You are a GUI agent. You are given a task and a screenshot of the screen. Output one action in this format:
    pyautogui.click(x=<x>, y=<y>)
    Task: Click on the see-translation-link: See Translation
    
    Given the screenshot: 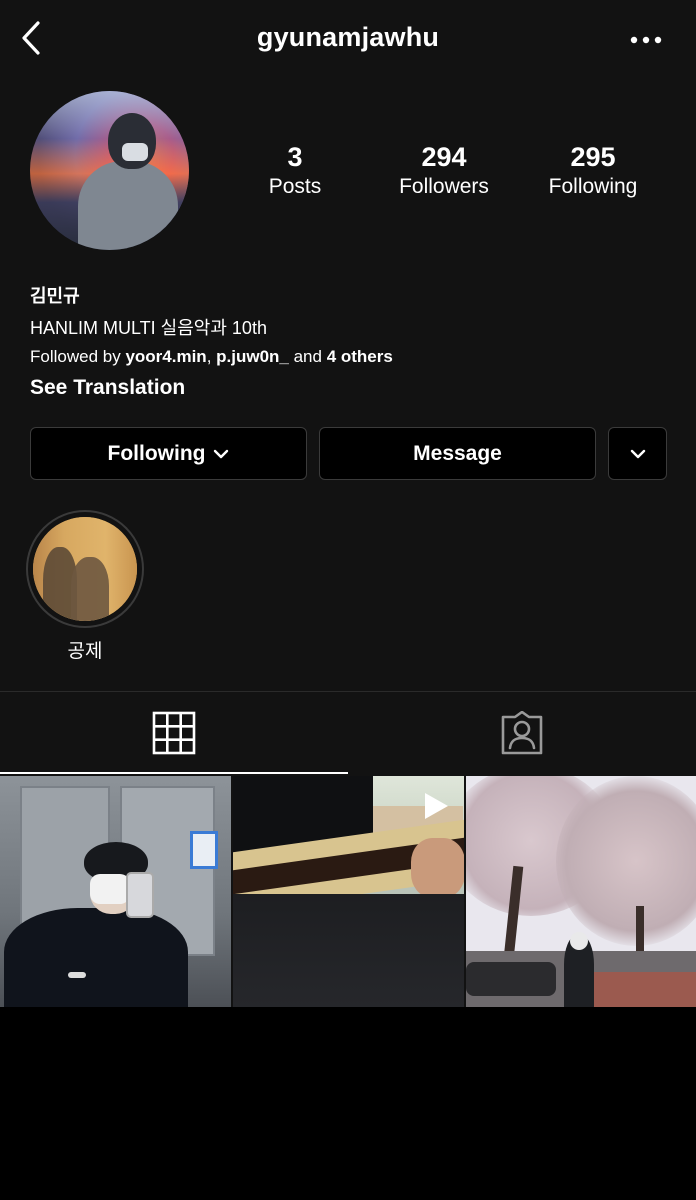 What is the action you would take?
    pyautogui.click(x=350, y=388)
    